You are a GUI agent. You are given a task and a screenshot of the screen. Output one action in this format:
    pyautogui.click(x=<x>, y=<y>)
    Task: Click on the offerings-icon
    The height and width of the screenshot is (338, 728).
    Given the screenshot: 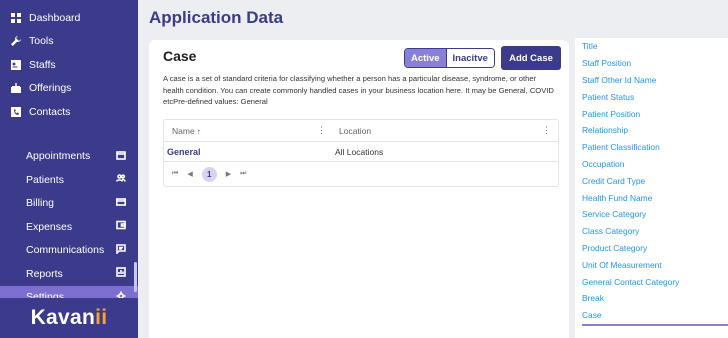 What is the action you would take?
    pyautogui.click(x=16, y=88)
    